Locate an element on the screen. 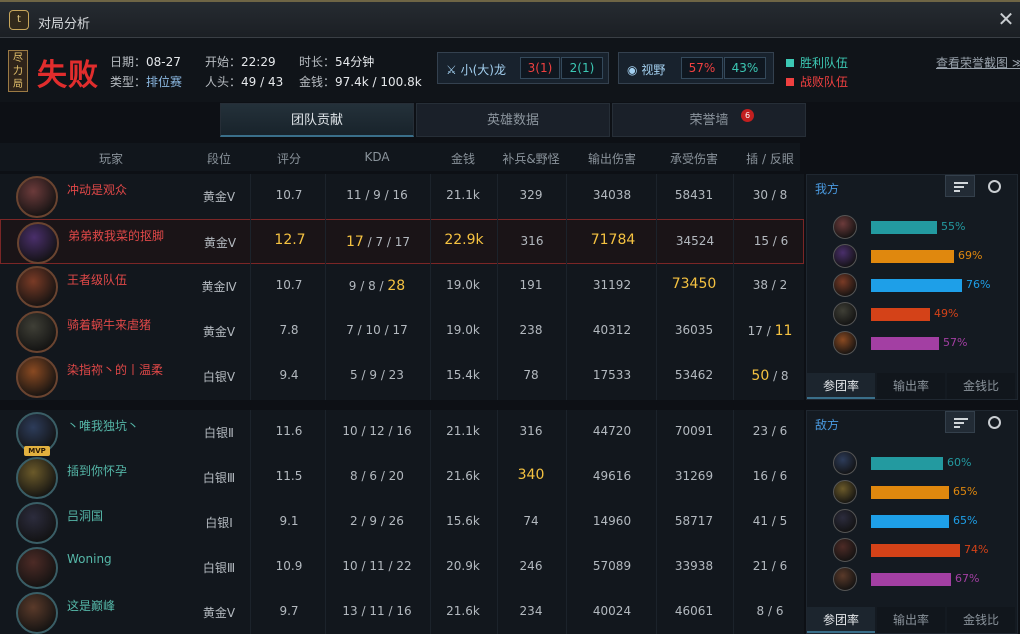  kda-cell: 7 / 10 / 17 is located at coordinates (377, 330).